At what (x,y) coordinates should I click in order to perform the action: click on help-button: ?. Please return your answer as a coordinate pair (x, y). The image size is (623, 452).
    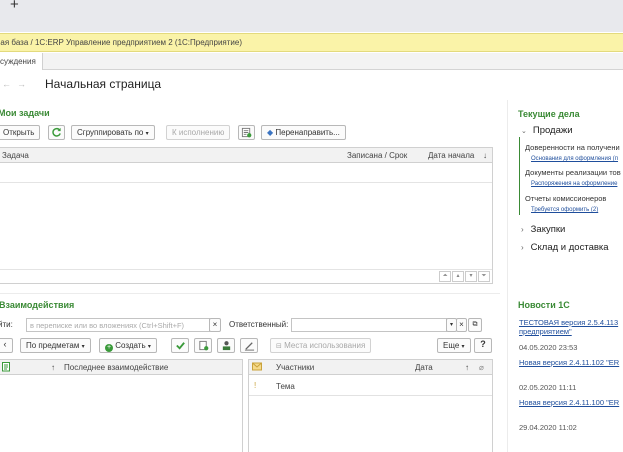
    Looking at the image, I should click on (483, 345).